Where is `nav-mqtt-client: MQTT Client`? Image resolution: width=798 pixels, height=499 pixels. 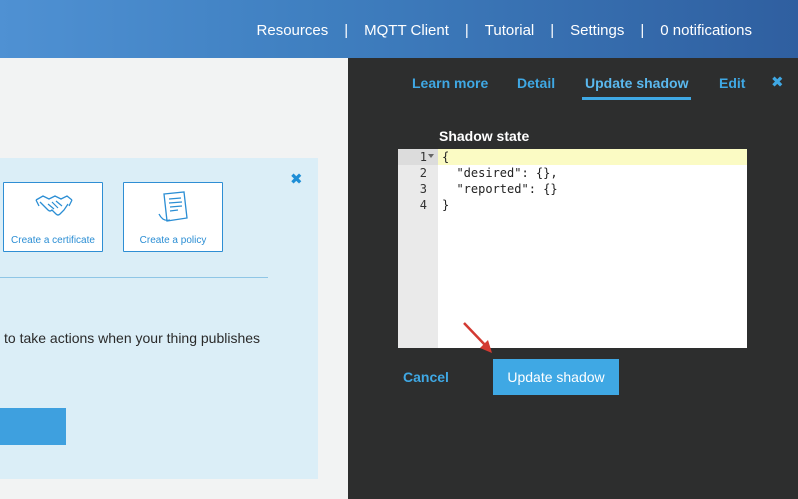 nav-mqtt-client: MQTT Client is located at coordinates (406, 30).